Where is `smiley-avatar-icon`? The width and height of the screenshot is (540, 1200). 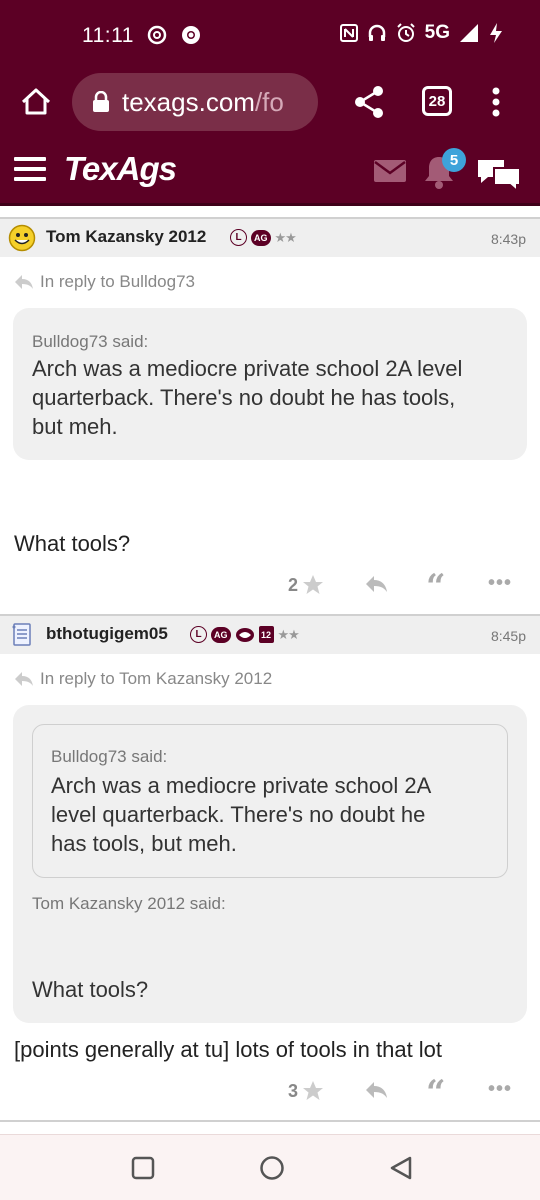
smiley-avatar-icon is located at coordinates (22, 238).